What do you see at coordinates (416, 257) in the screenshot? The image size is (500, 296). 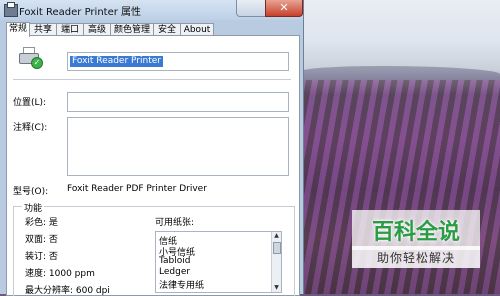 I see `watermark-subtitle: 助你轻松解决` at bounding box center [416, 257].